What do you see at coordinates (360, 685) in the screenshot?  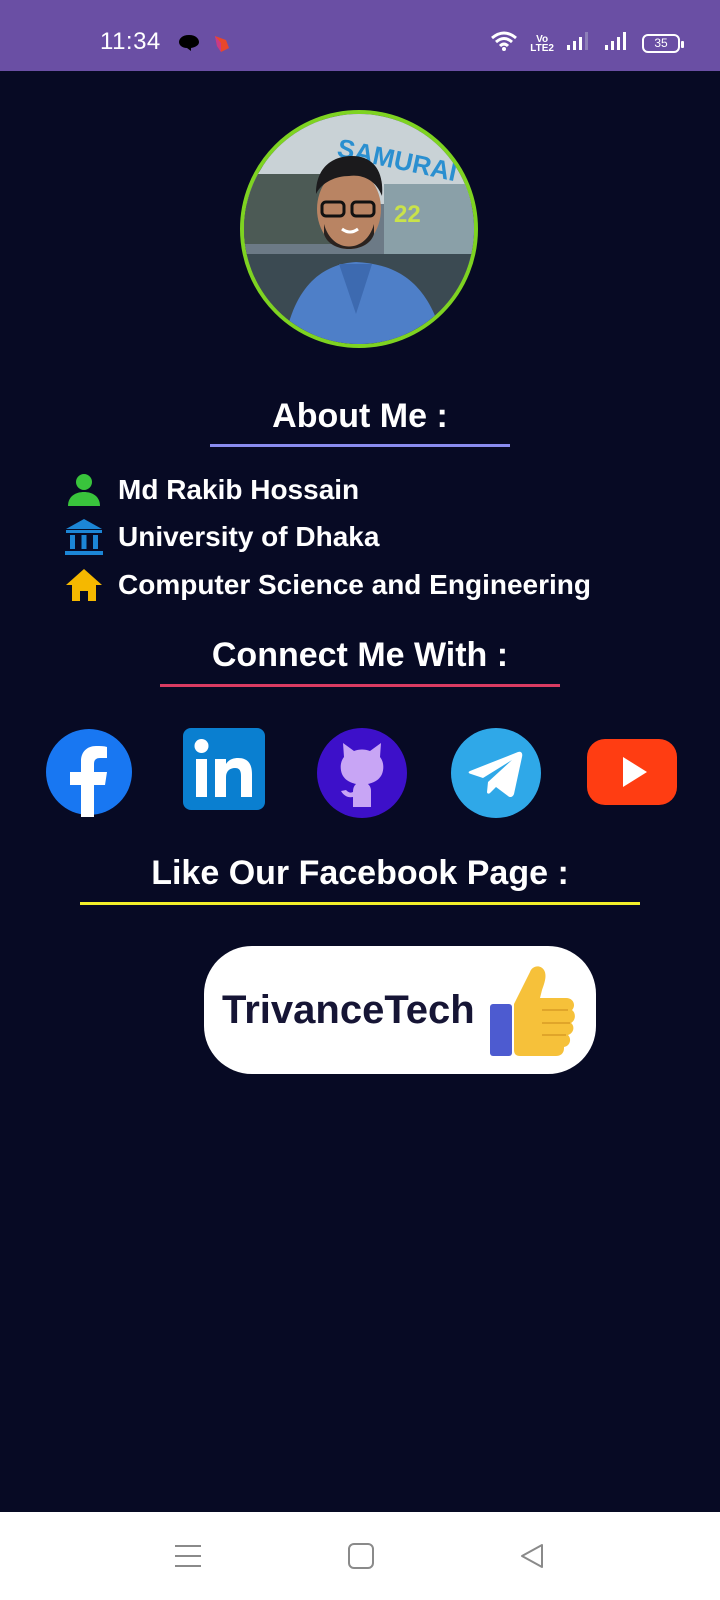 I see `connect-underline` at bounding box center [360, 685].